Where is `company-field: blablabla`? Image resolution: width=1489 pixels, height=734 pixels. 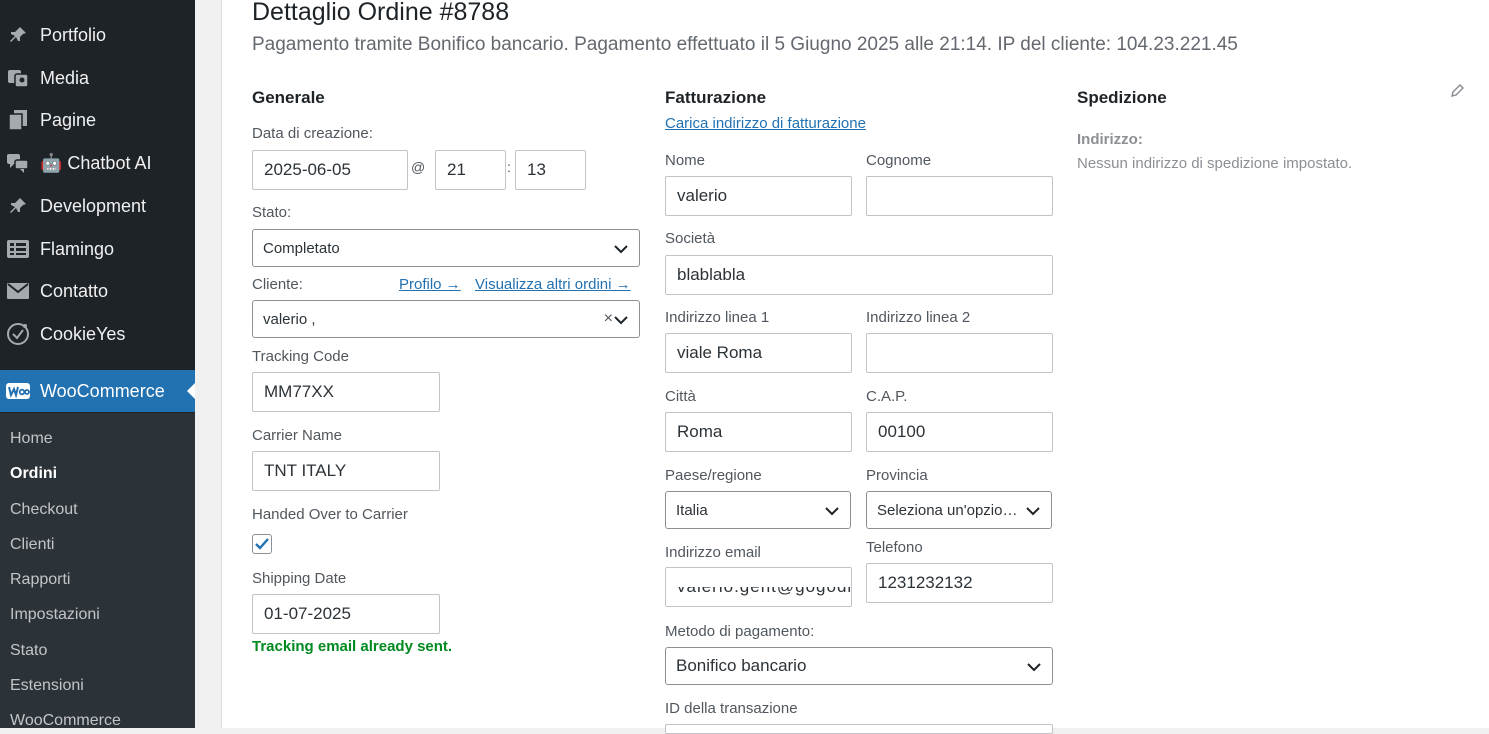
company-field: blablabla is located at coordinates (859, 275).